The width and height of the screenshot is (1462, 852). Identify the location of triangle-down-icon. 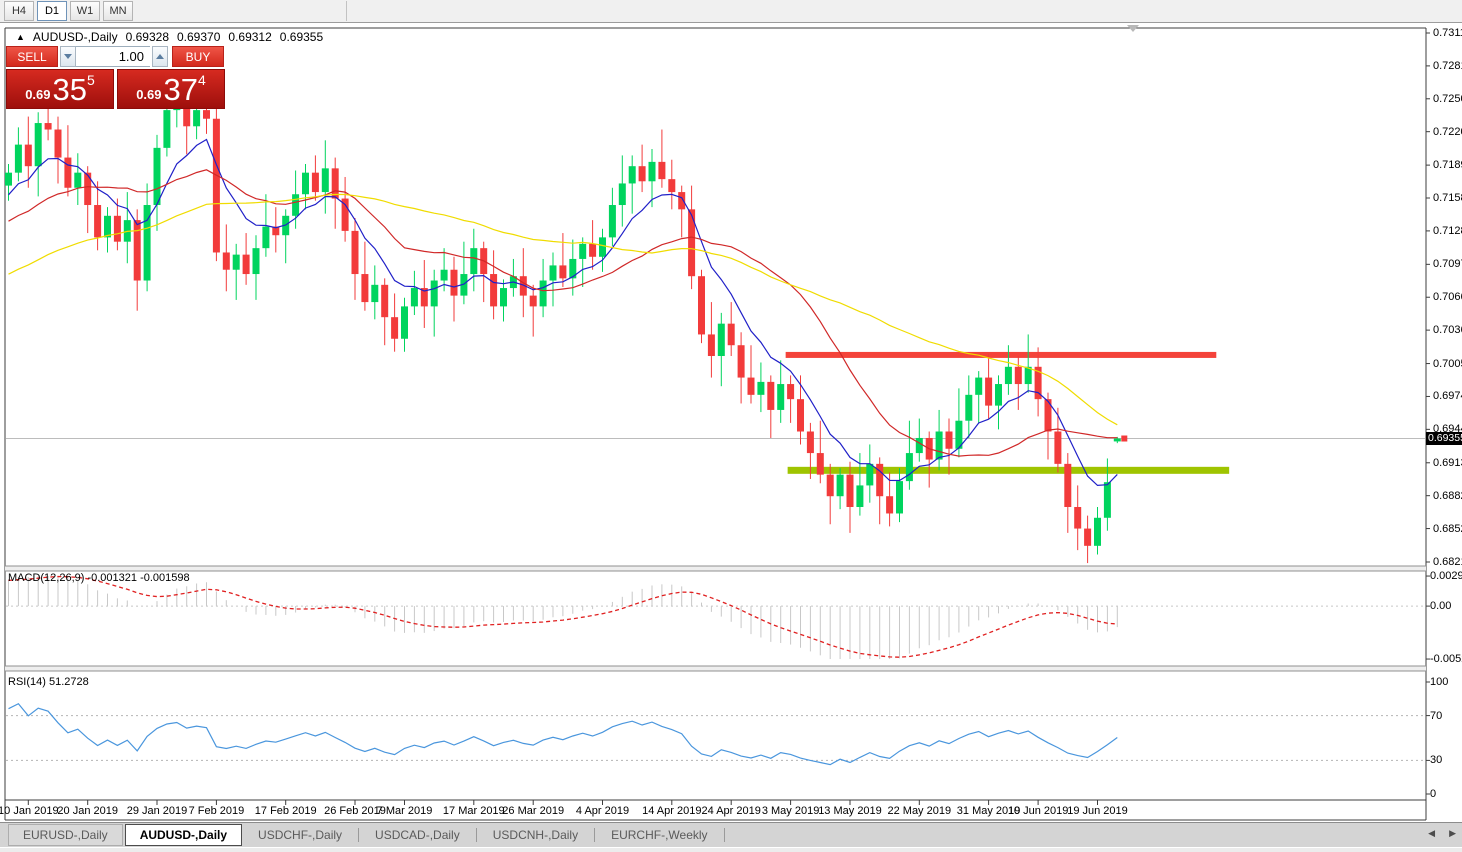
(68, 56).